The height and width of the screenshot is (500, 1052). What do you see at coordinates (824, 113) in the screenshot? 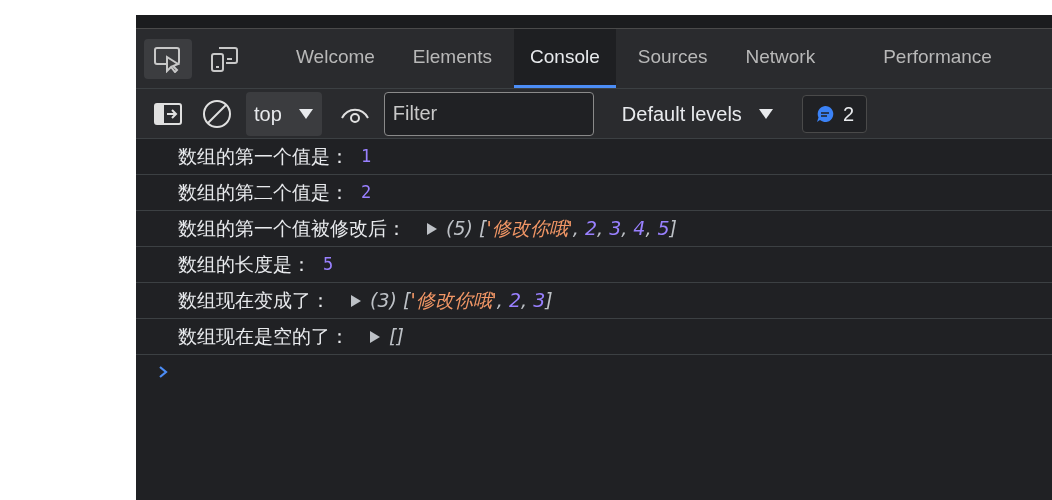
I see `message-icon` at bounding box center [824, 113].